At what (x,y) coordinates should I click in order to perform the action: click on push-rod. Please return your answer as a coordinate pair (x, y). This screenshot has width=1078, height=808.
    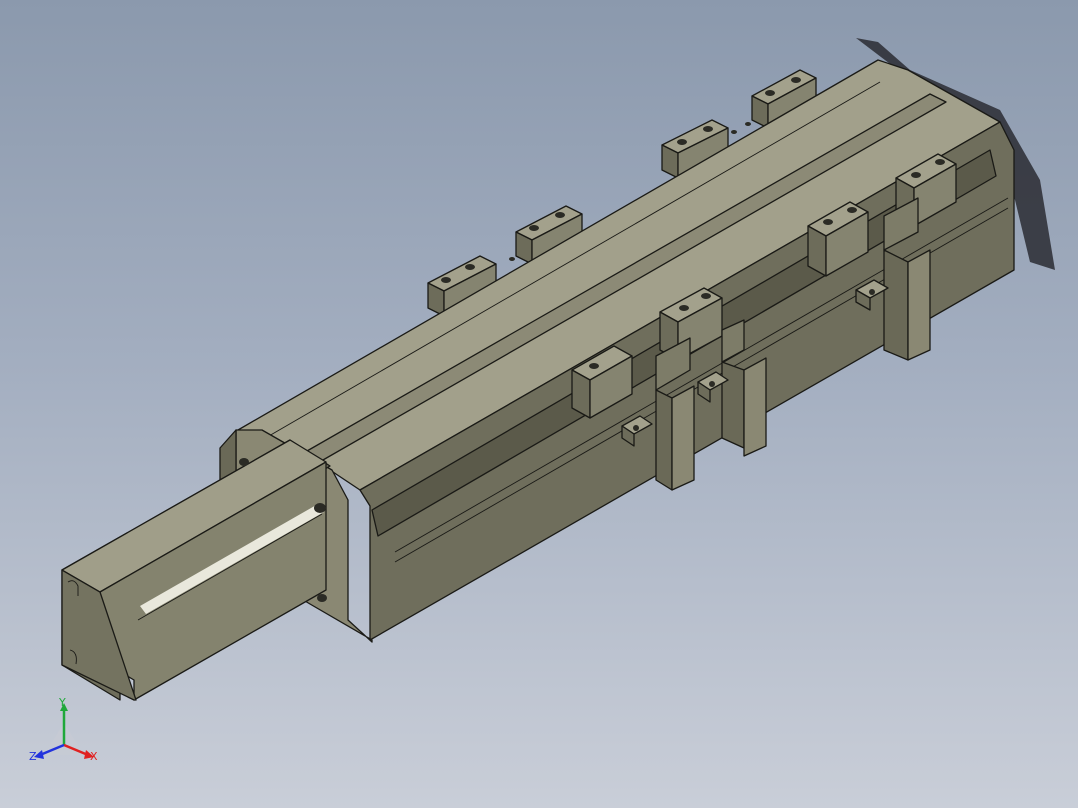
    Looking at the image, I should click on (196, 570).